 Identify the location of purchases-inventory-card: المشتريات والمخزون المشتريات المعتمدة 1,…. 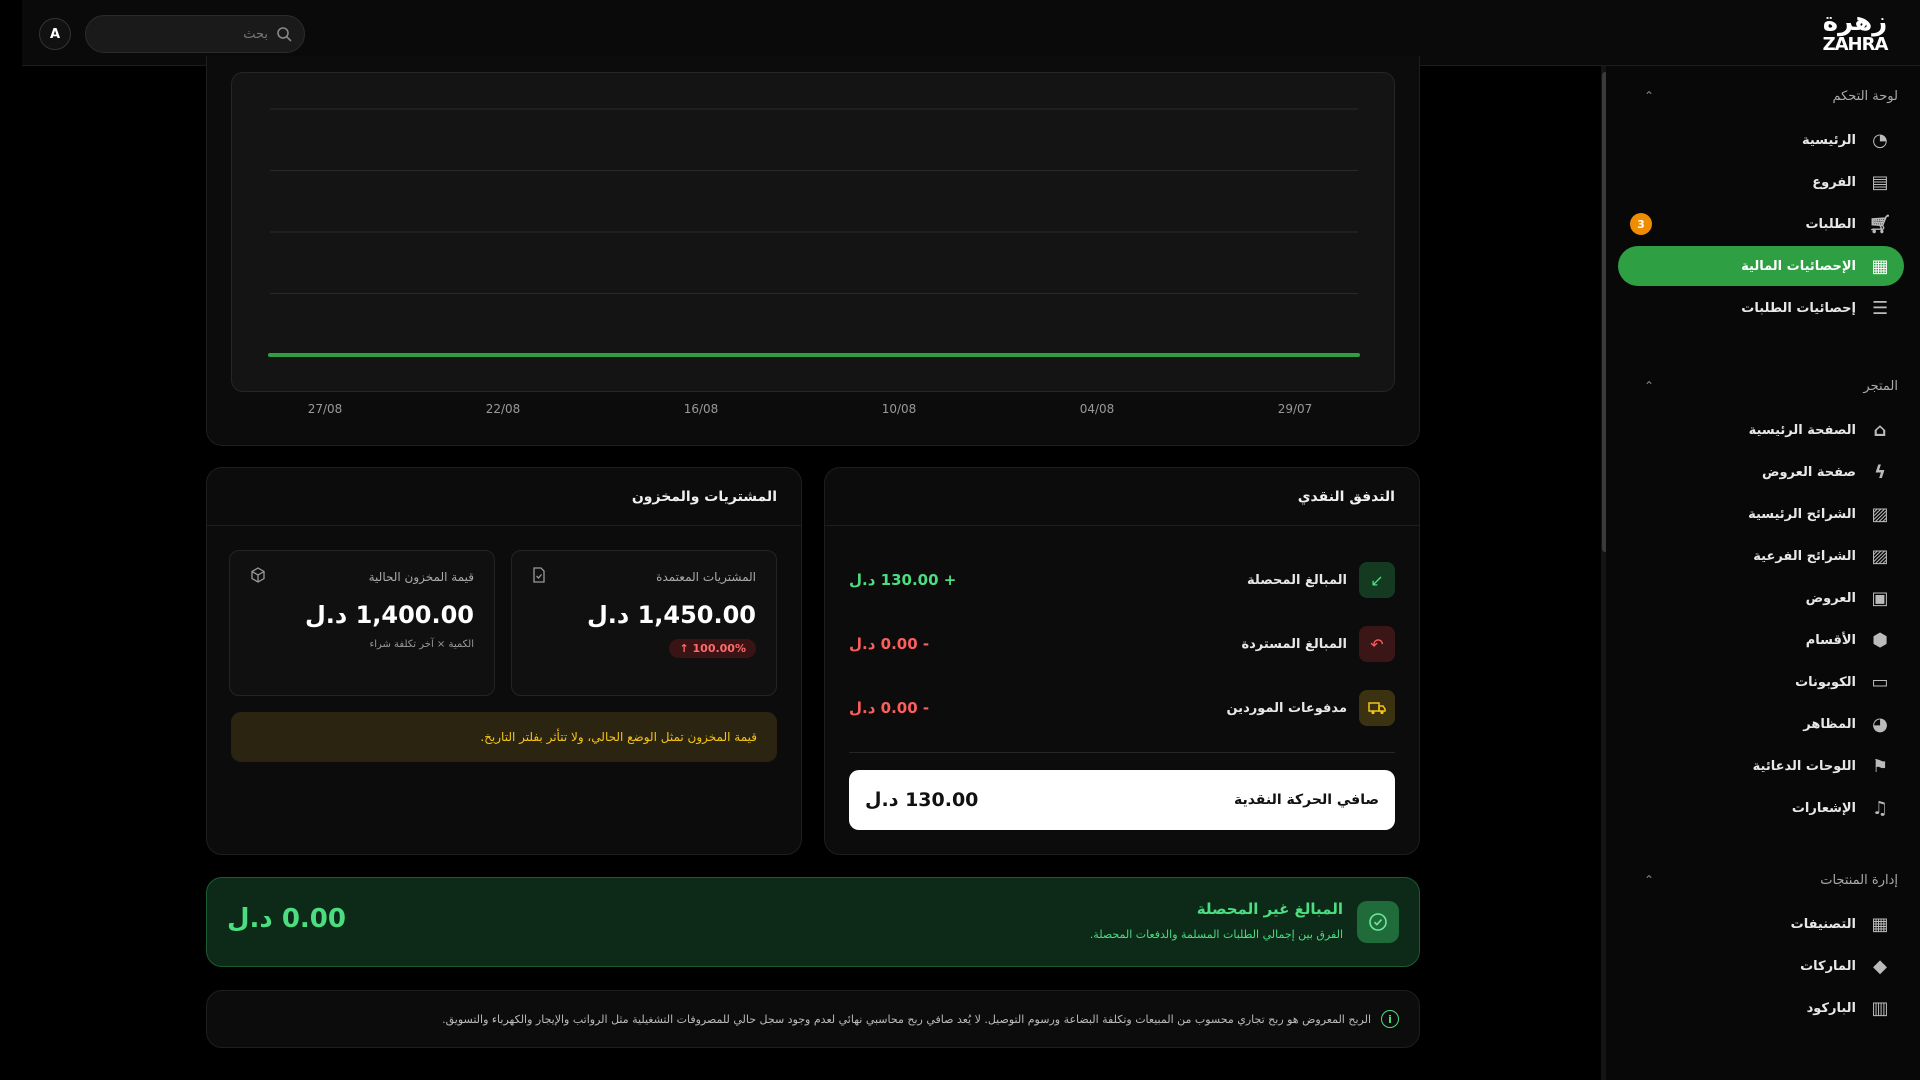
(504, 661).